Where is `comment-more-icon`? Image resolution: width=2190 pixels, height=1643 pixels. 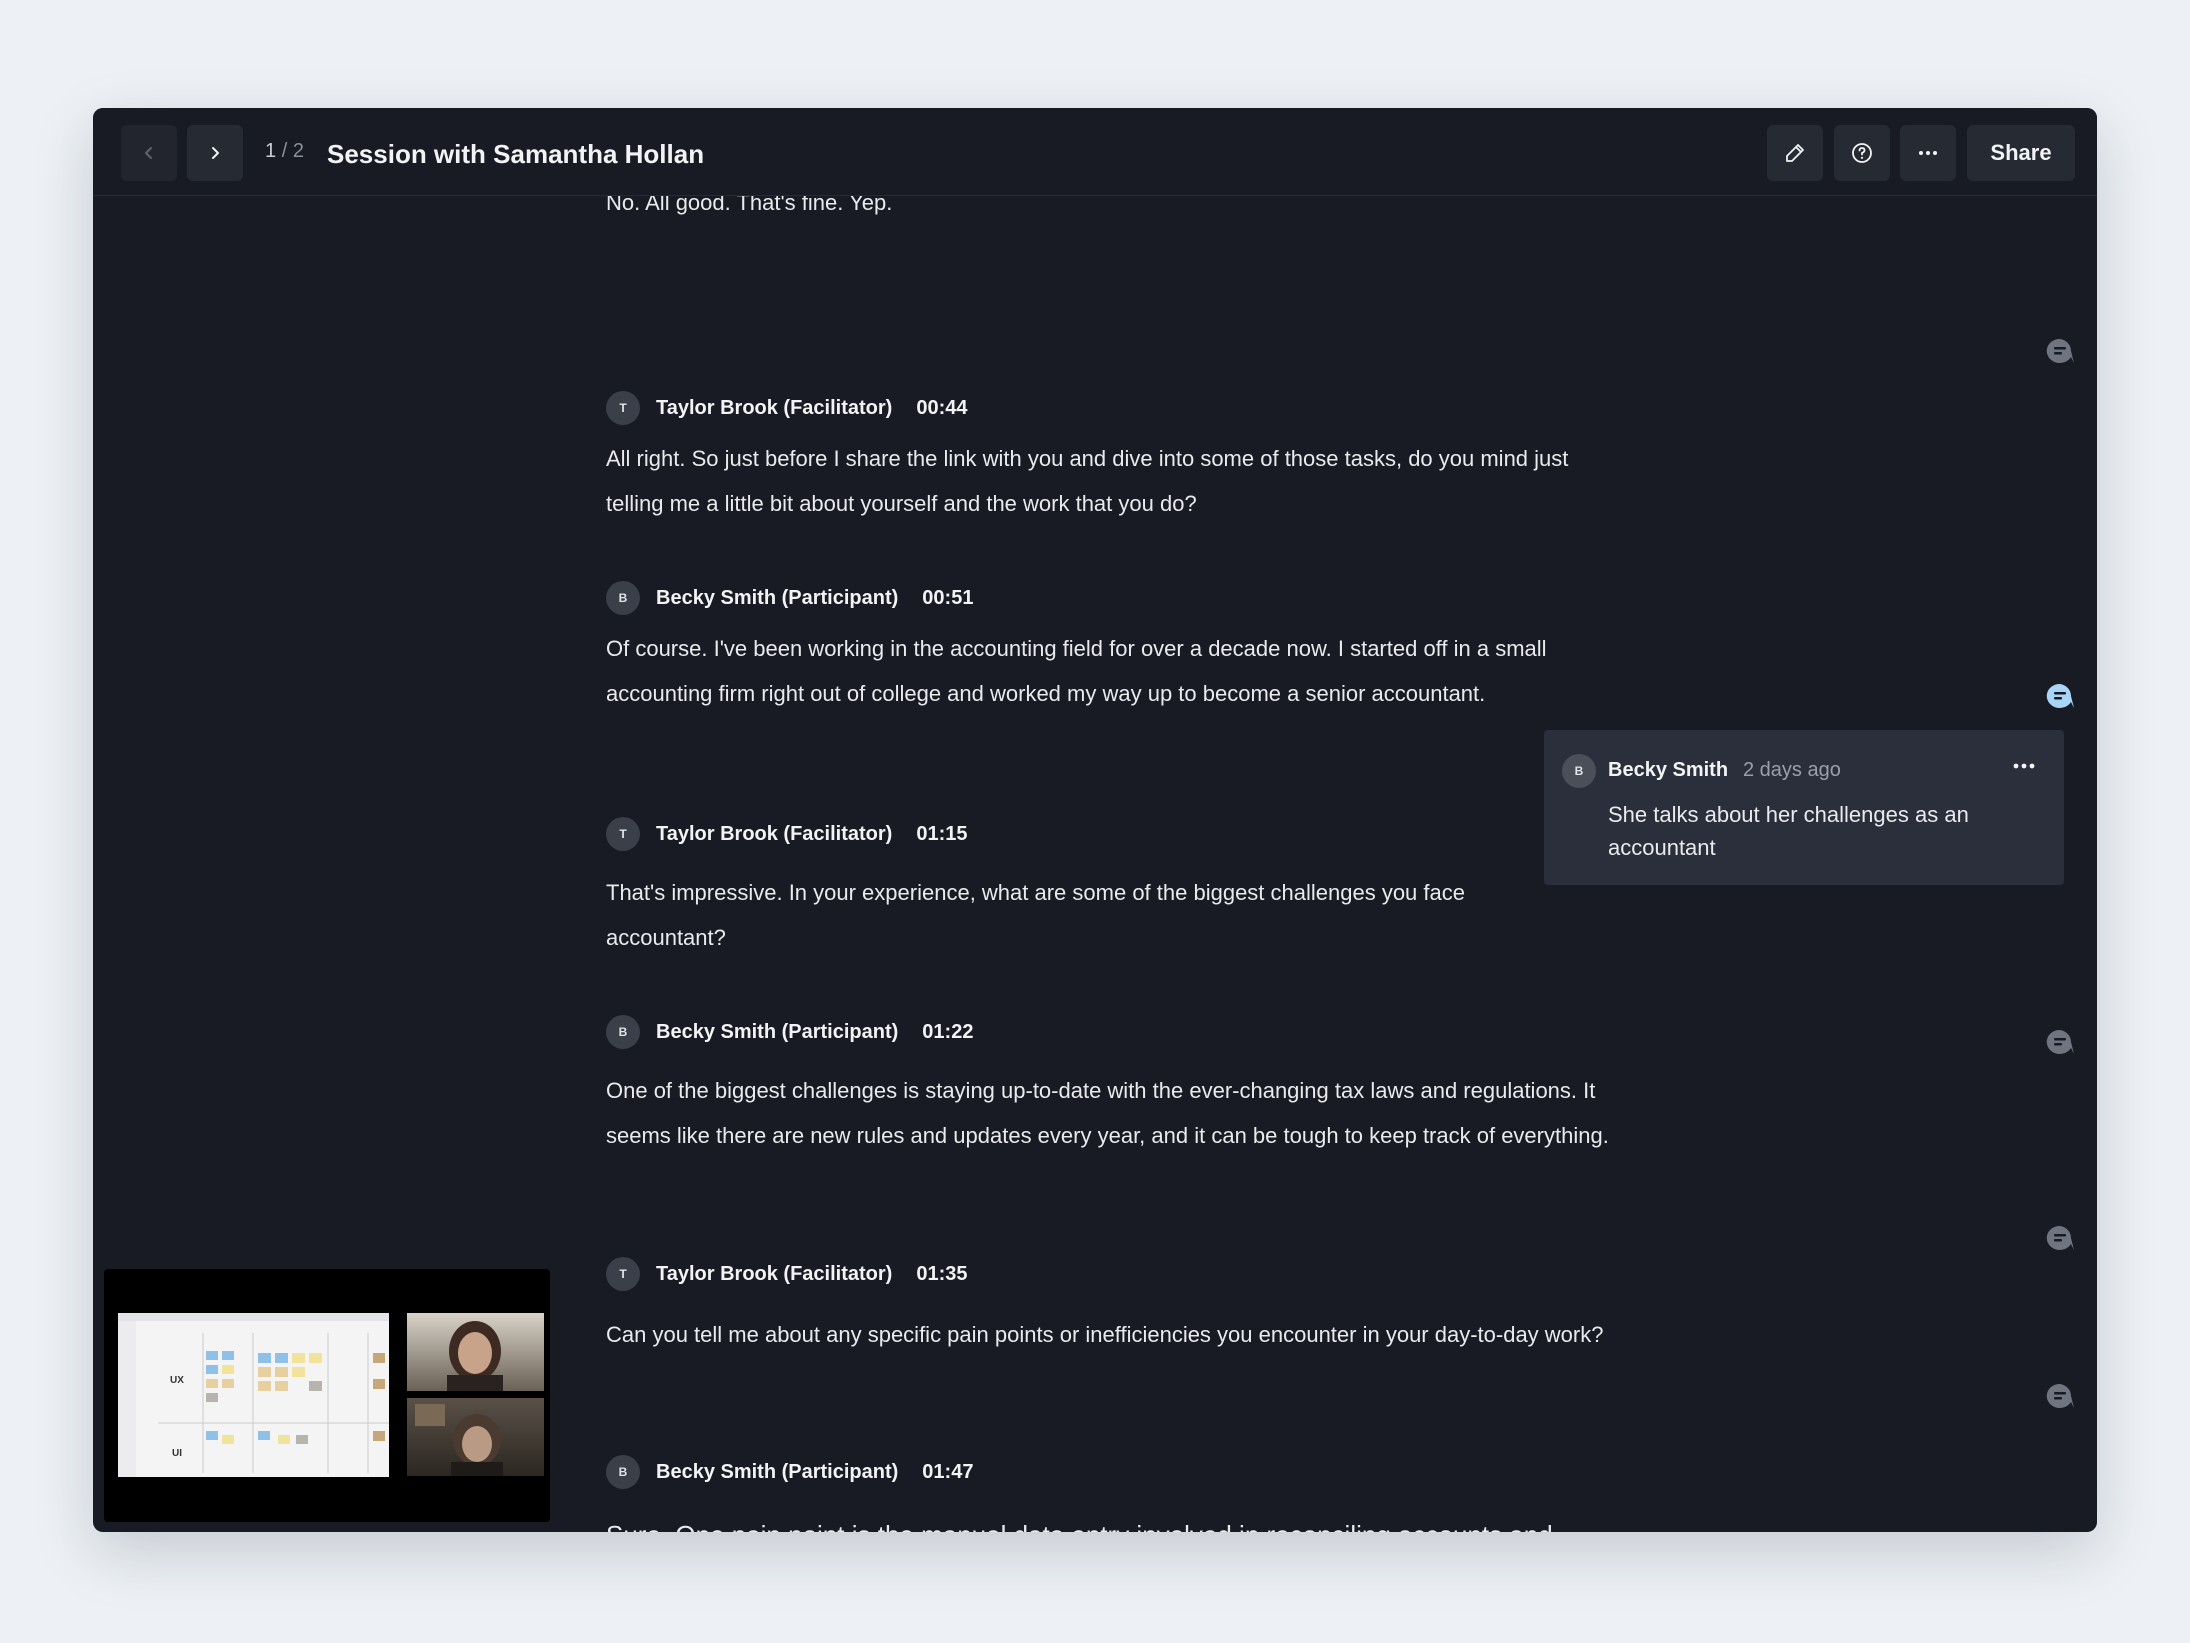
comment-more-icon is located at coordinates (2024, 766).